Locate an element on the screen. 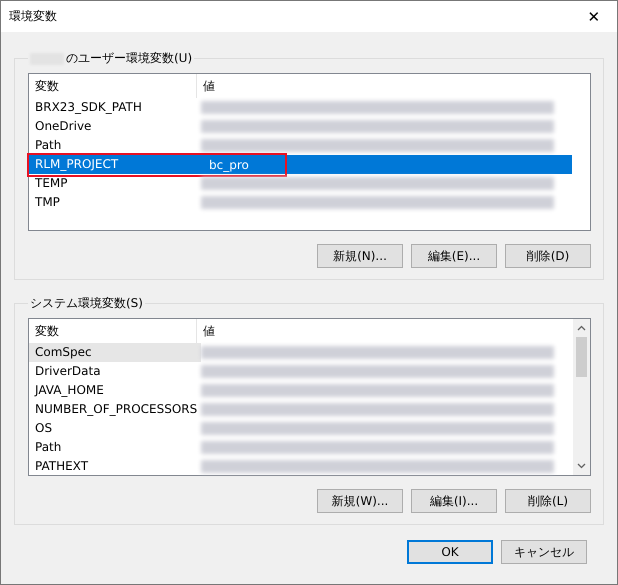 This screenshot has width=618, height=585. list-row: NUMBER_OF_PROCESSORS is located at coordinates (300, 409).